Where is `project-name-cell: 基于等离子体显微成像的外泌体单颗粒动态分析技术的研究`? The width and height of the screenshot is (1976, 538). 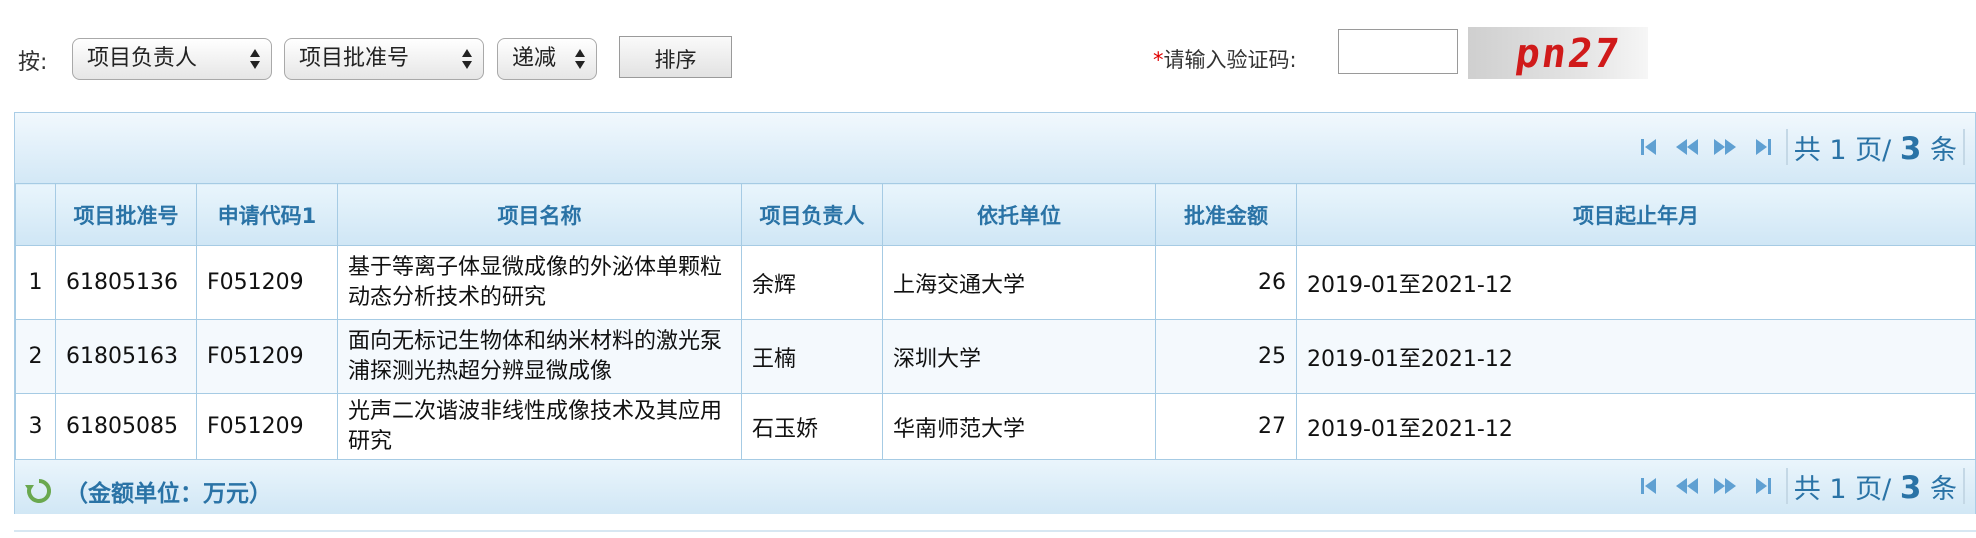
project-name-cell: 基于等离子体显微成像的外泌体单颗粒动态分析技术的研究 is located at coordinates (539, 282).